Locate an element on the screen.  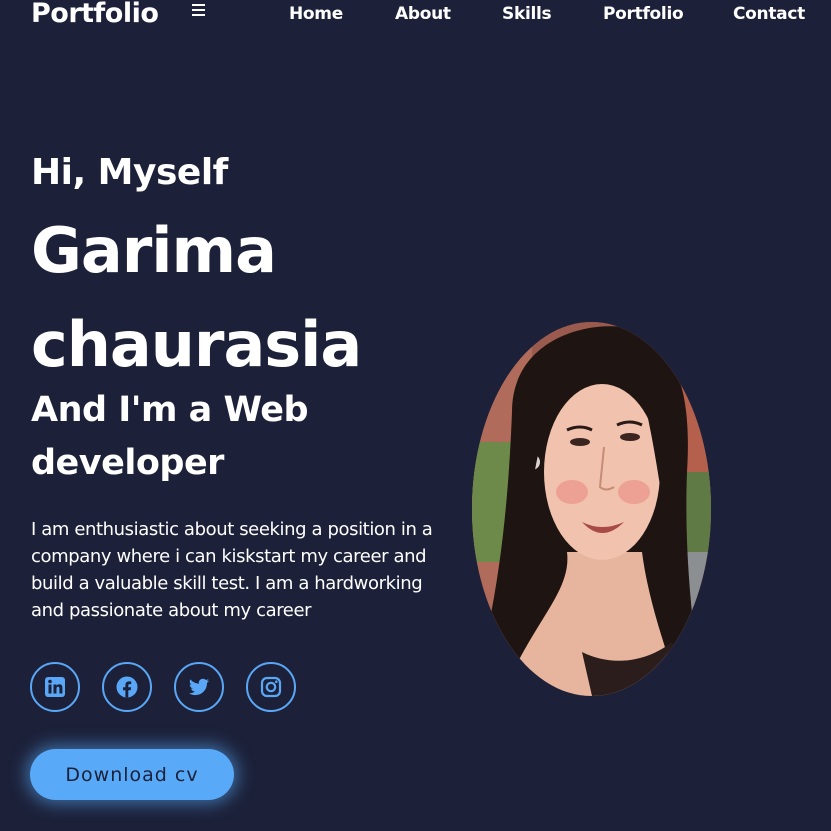
facebook-link is located at coordinates (127, 687).